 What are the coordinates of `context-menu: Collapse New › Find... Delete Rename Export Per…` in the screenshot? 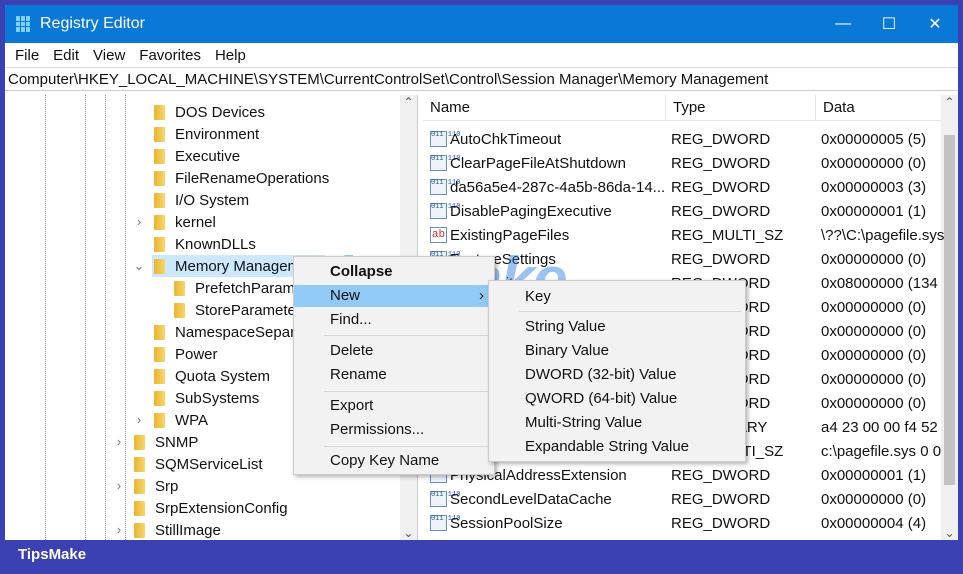 It's located at (394, 365).